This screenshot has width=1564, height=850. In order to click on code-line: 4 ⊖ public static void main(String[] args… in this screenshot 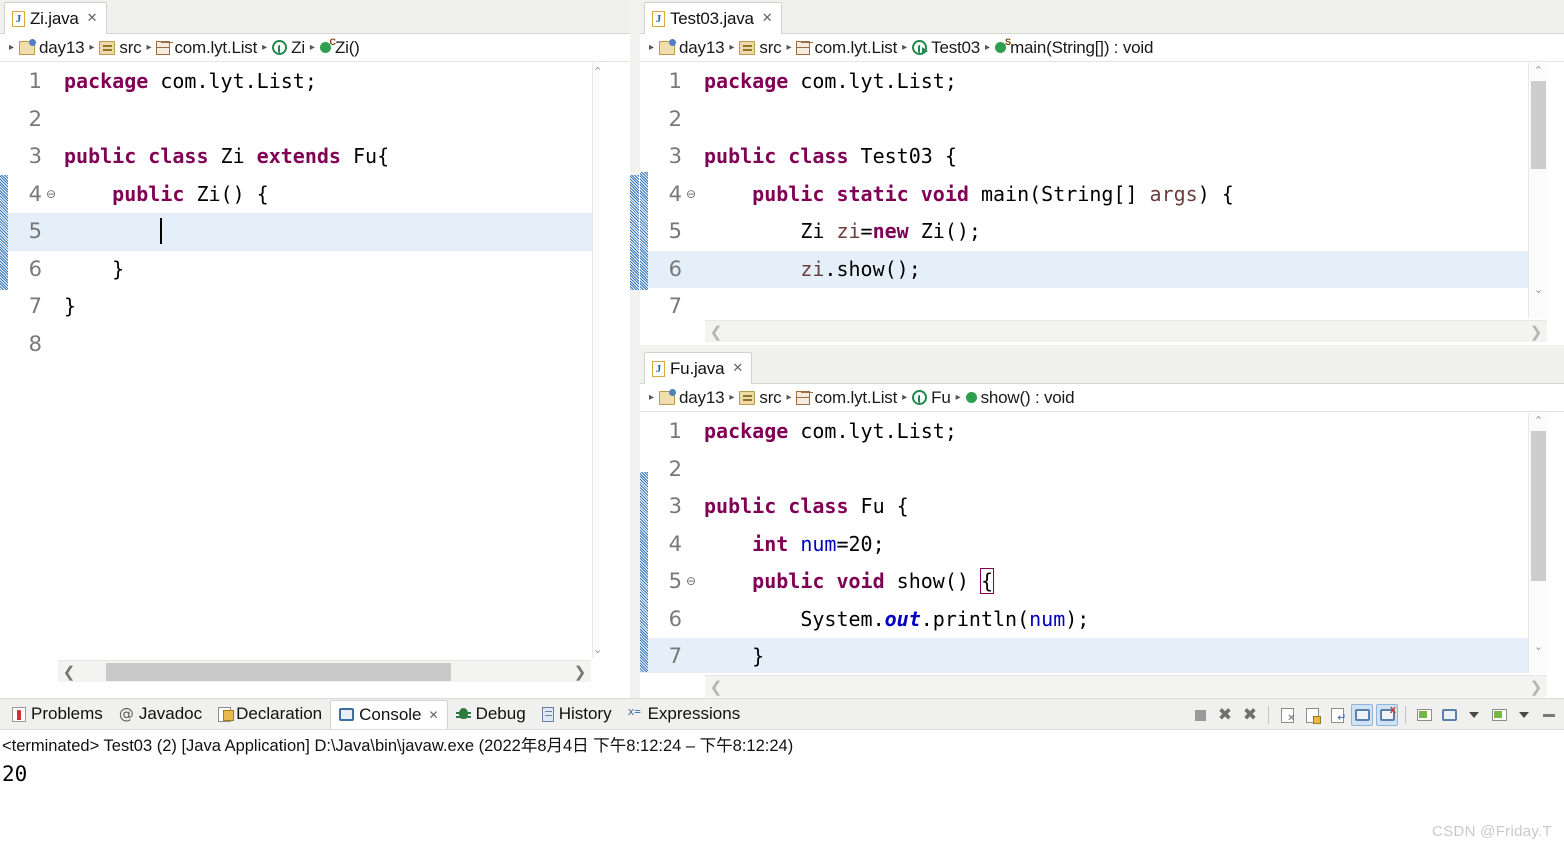, I will do `click(1084, 195)`.